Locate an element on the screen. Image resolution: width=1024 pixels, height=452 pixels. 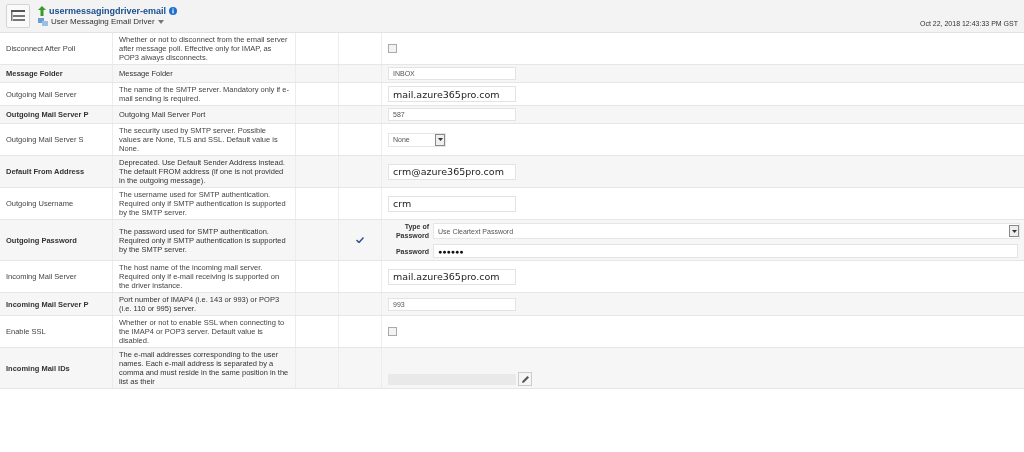
info-icon is located at coordinates (173, 11).